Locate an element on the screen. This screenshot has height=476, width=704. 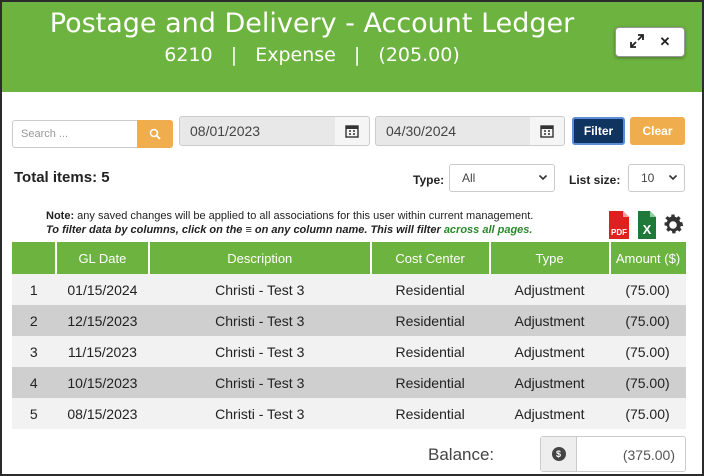
excel-export-icon: X is located at coordinates (647, 225).